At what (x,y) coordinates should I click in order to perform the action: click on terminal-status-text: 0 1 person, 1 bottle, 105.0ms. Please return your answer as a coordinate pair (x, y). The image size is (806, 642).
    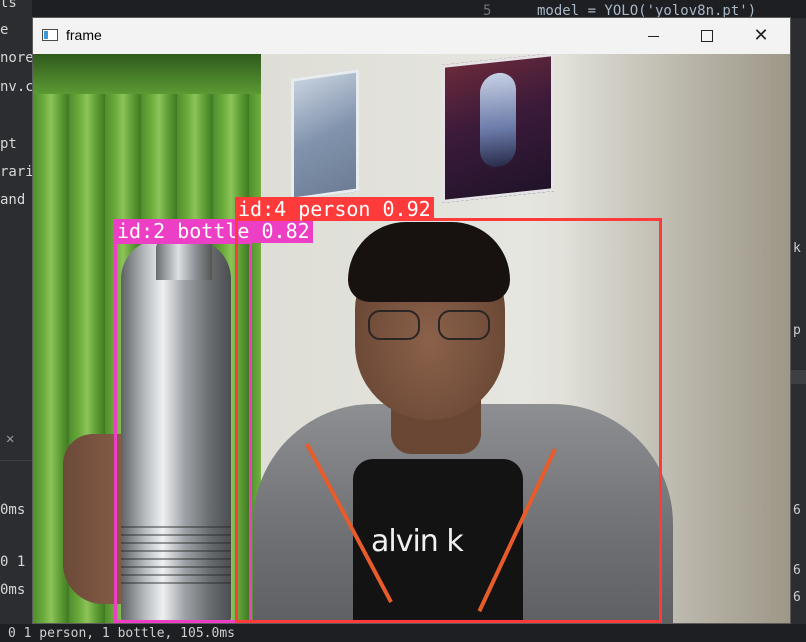
    Looking at the image, I should click on (121, 633).